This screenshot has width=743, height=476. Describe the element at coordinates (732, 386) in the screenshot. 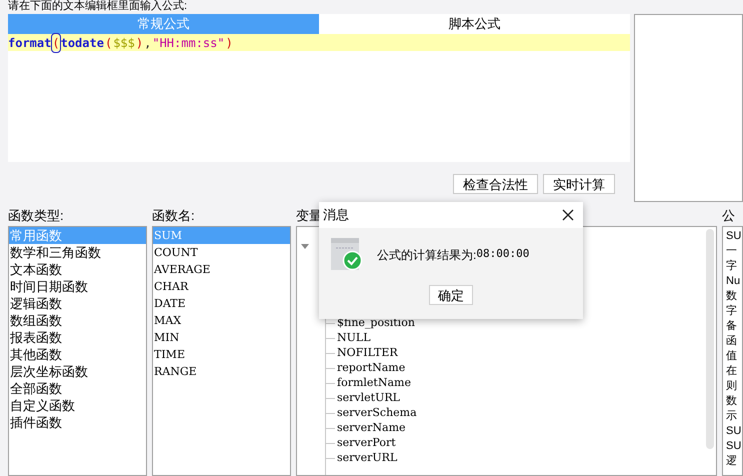

I see `description-line: 则` at that location.